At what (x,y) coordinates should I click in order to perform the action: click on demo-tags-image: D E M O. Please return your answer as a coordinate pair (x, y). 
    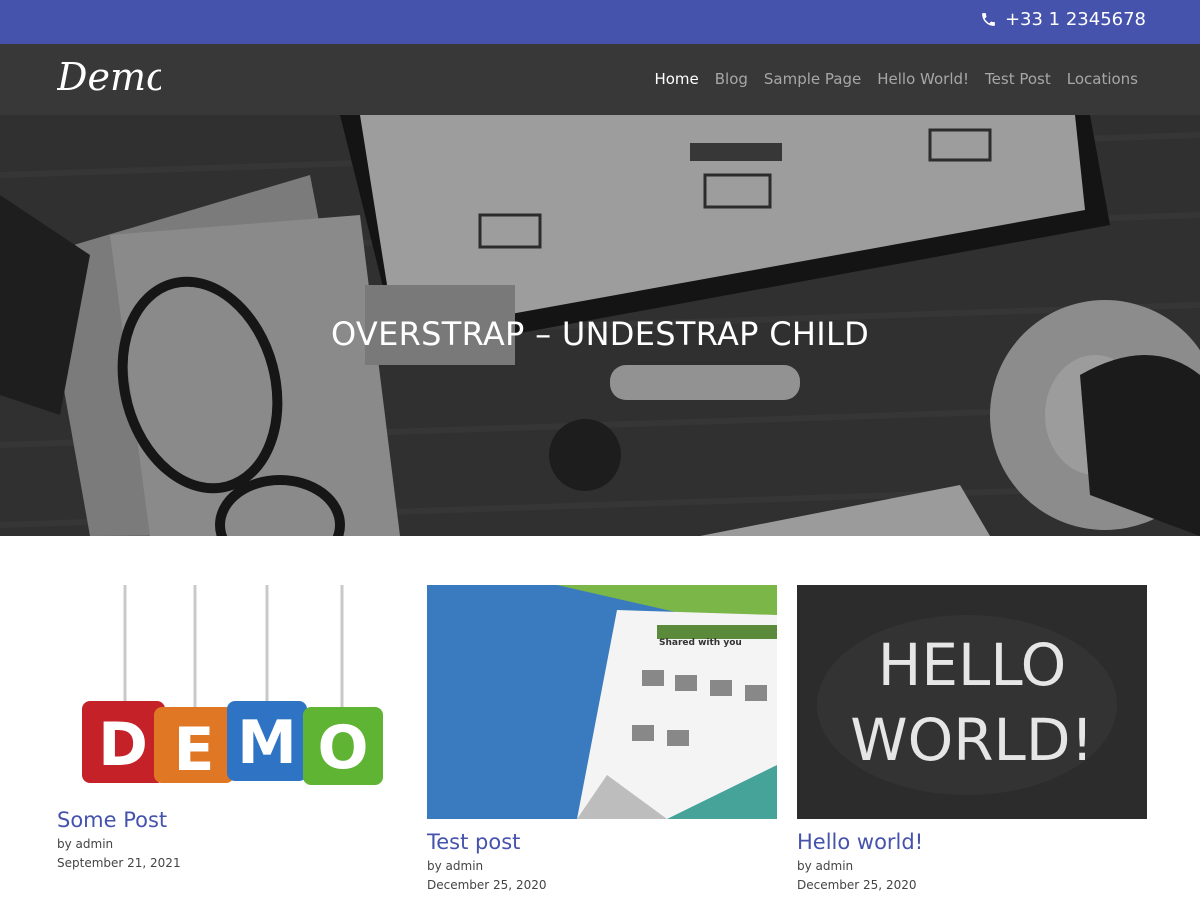
    Looking at the image, I should click on (232, 691).